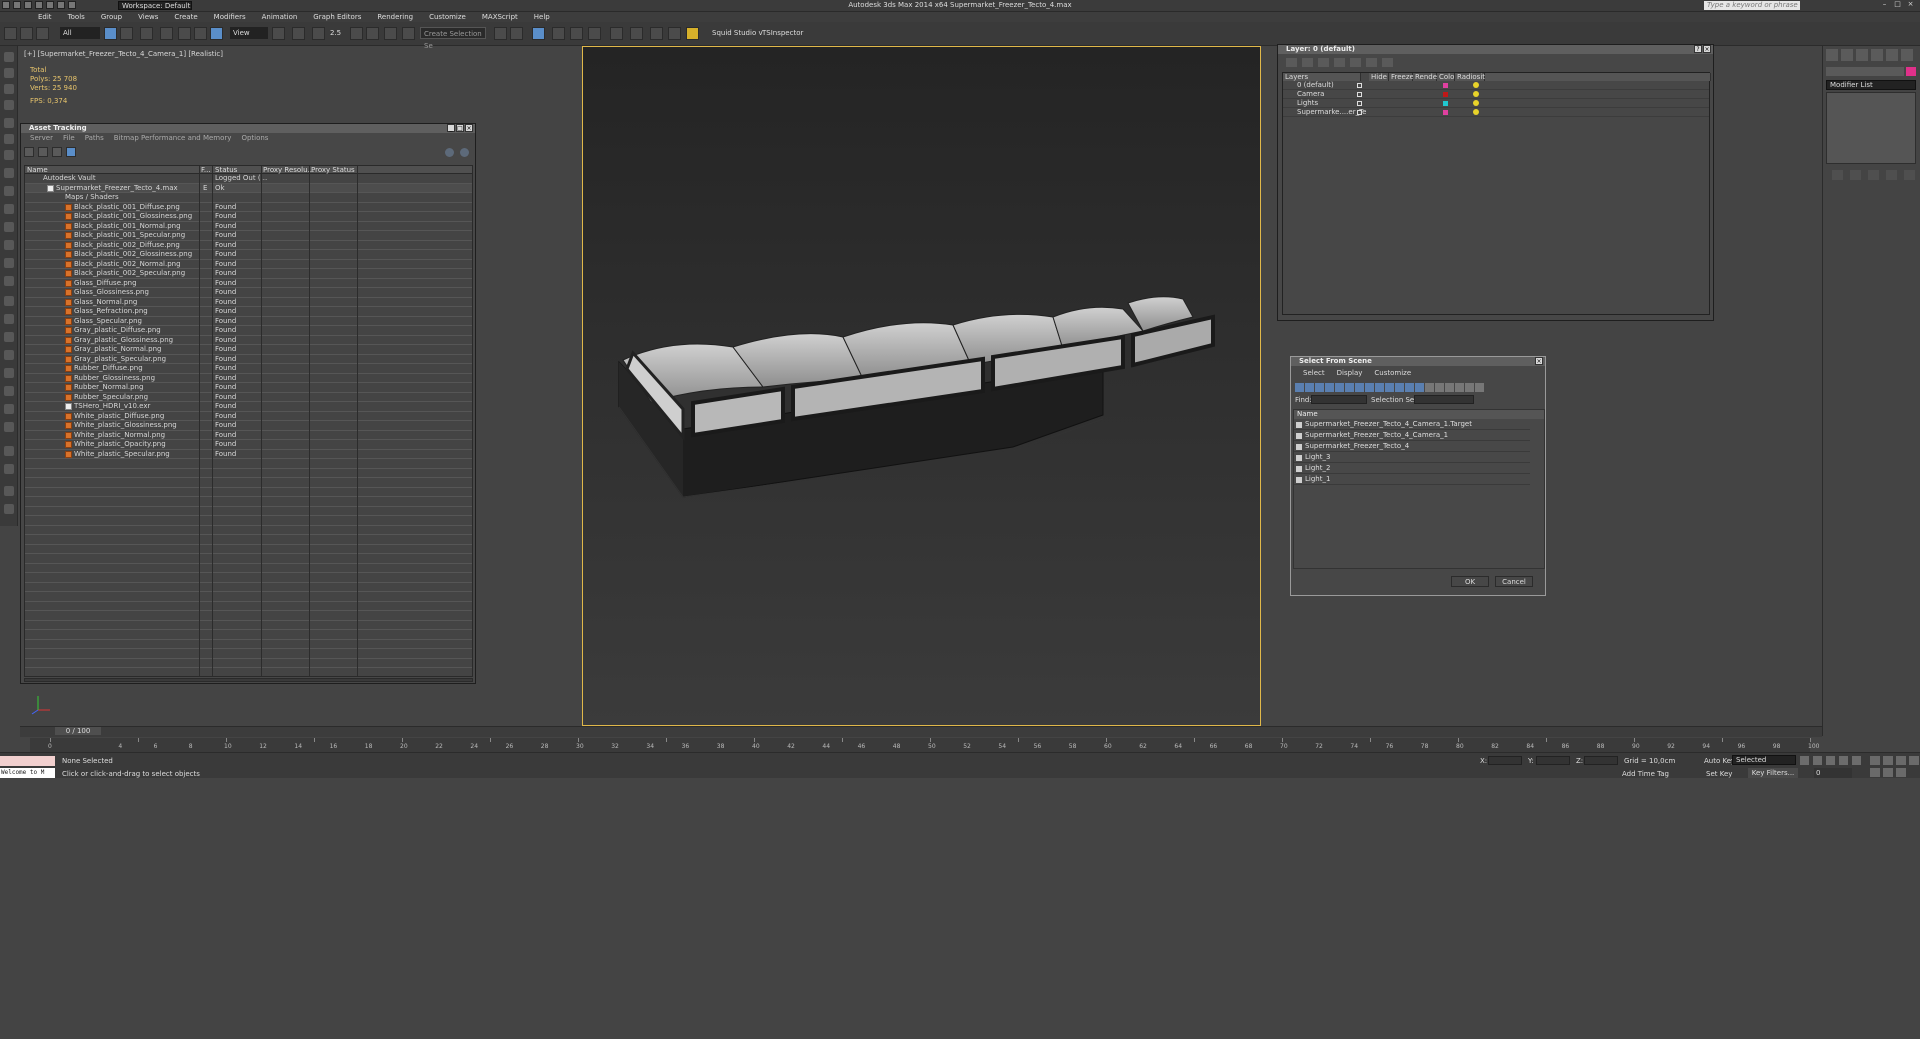 This screenshot has width=1920, height=1039. I want to click on asset-menu-paths: Paths, so click(94, 138).